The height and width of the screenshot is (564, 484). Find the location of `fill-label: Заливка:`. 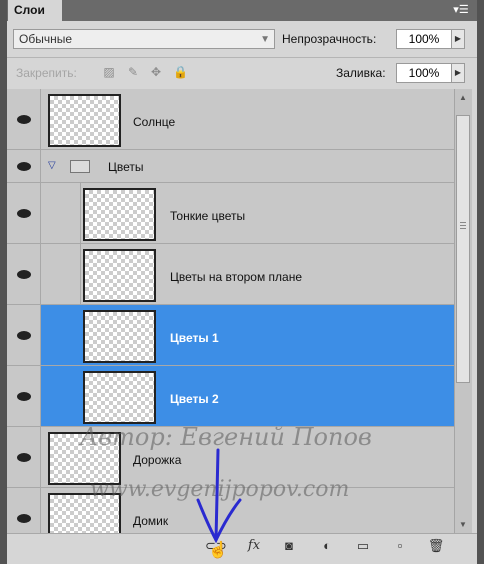

fill-label: Заливка: is located at coordinates (361, 73).